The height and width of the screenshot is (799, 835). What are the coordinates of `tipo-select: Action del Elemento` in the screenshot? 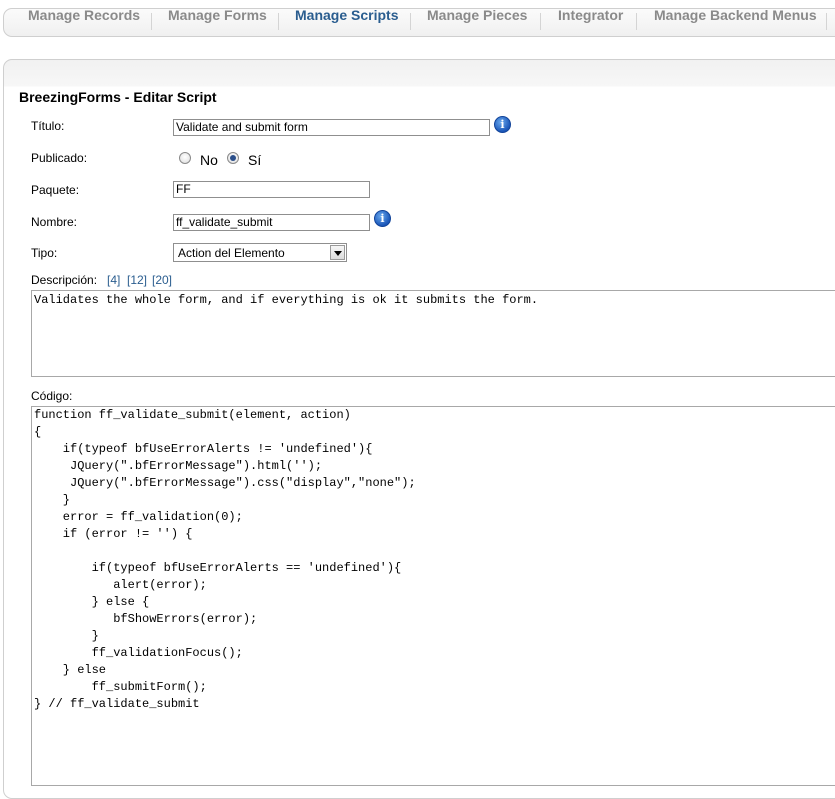 It's located at (260, 252).